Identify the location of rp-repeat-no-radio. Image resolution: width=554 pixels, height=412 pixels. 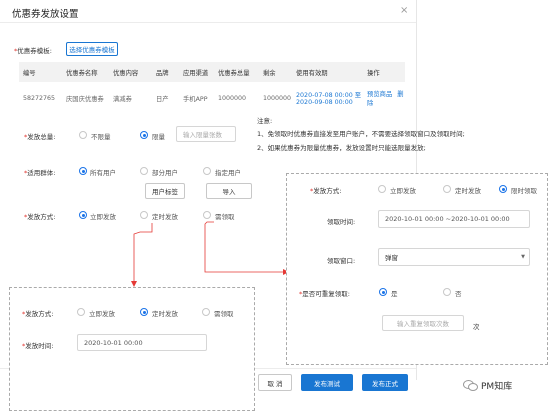
(447, 292).